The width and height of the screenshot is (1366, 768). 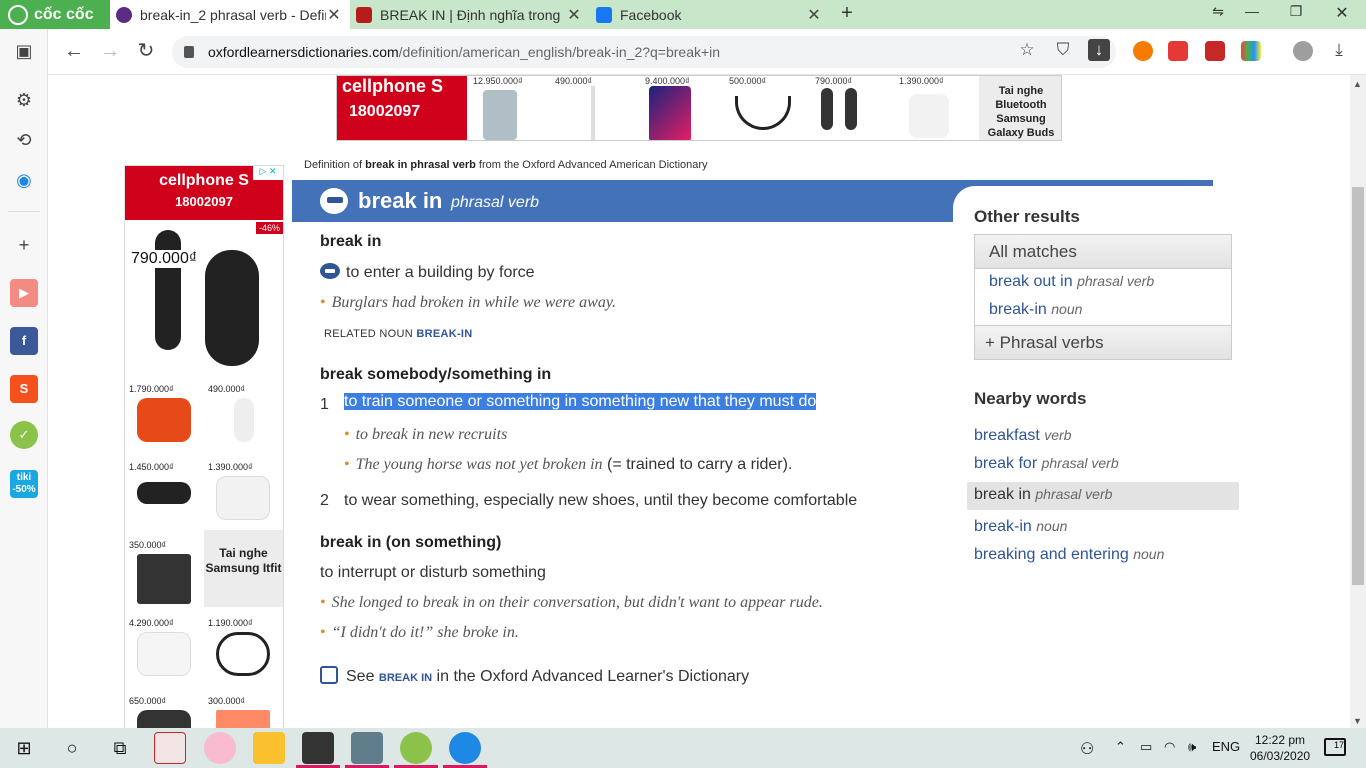 I want to click on minimize-button: —, so click(x=1252, y=11).